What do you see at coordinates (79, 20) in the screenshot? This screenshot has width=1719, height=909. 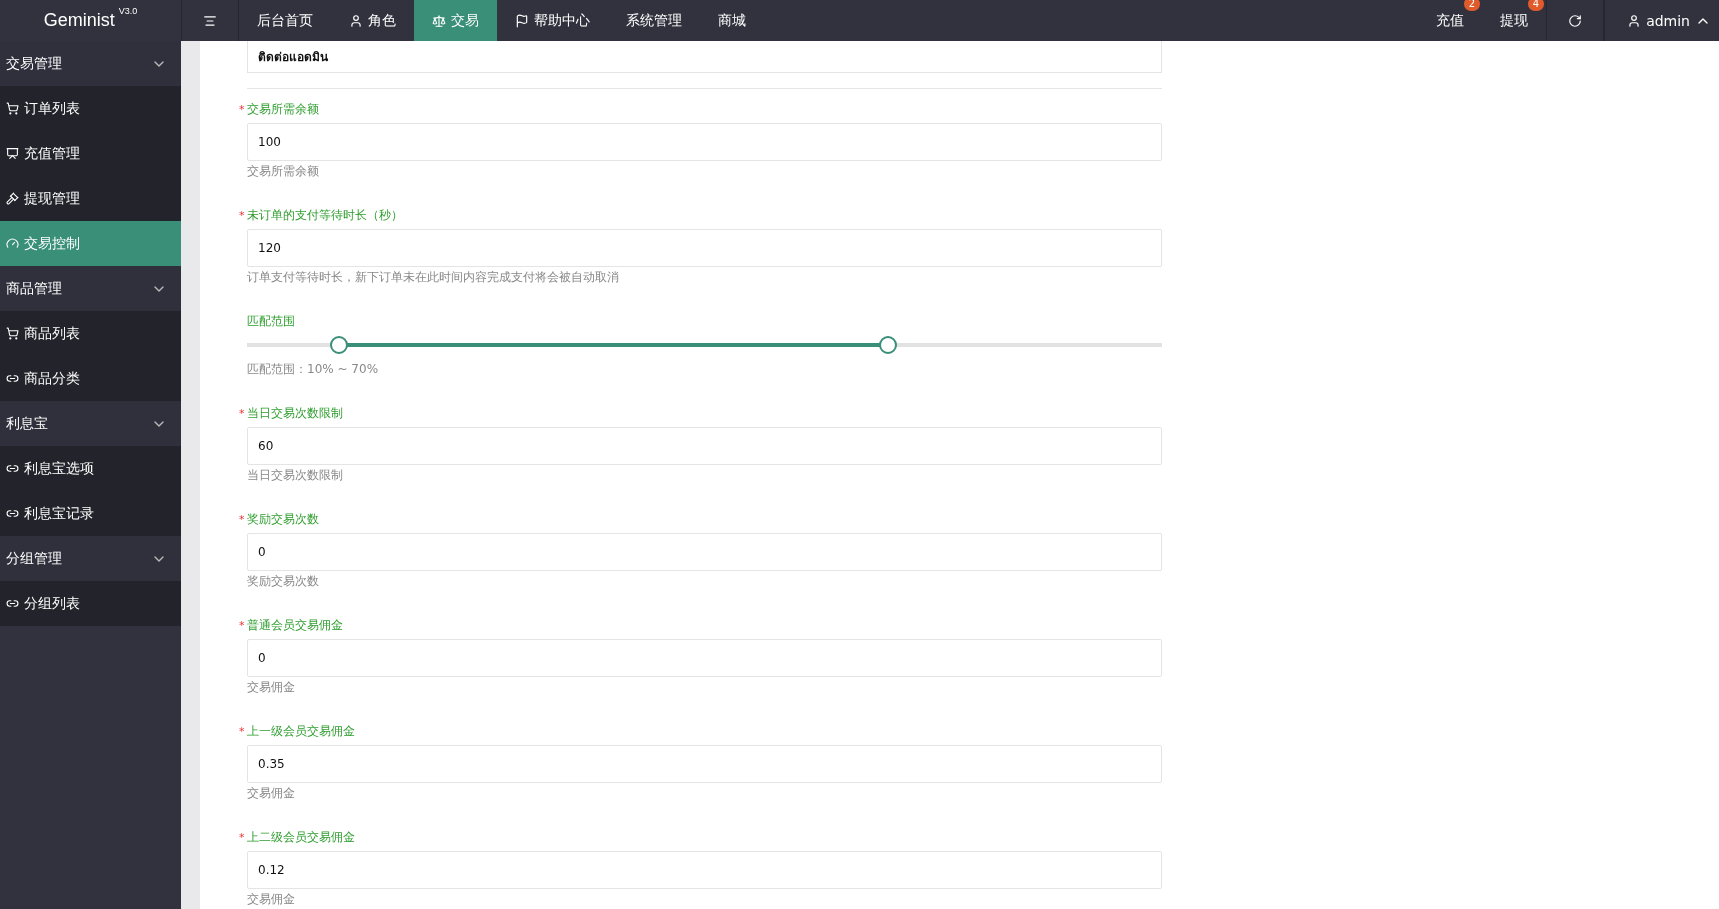 I see `logo-text: Geminist` at bounding box center [79, 20].